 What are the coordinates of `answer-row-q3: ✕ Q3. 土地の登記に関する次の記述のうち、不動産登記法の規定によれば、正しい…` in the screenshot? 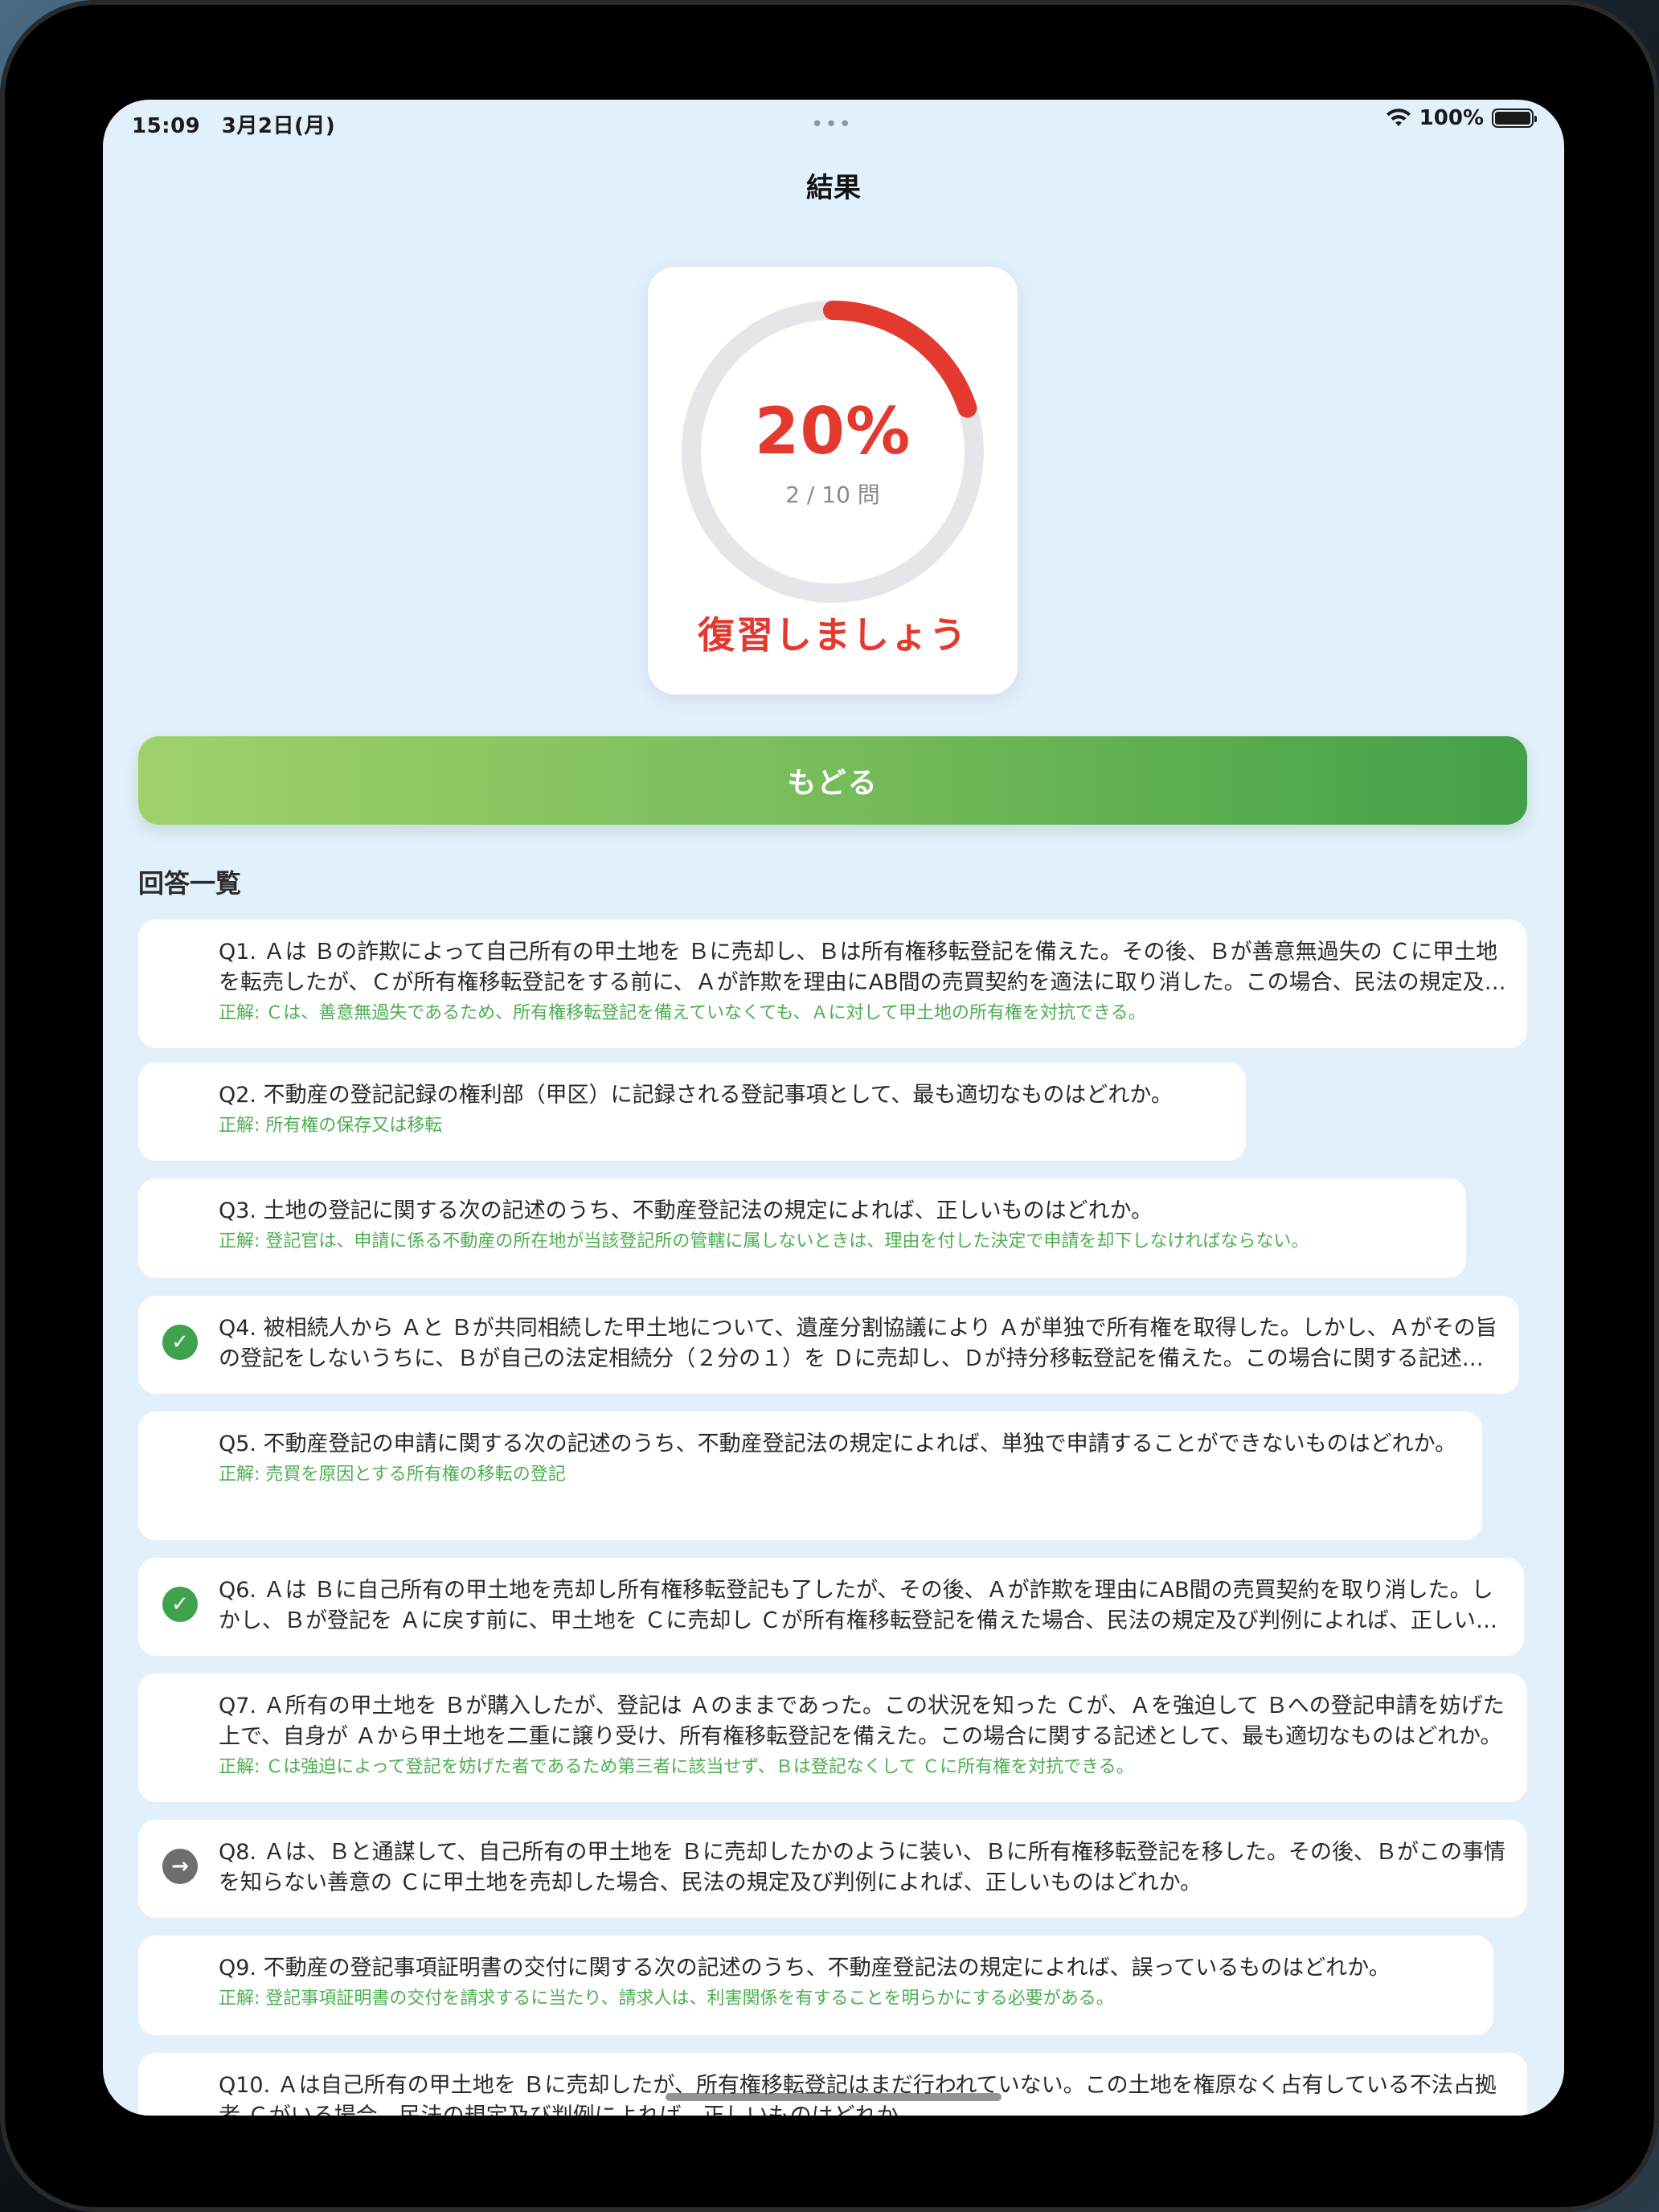 It's located at (802, 1228).